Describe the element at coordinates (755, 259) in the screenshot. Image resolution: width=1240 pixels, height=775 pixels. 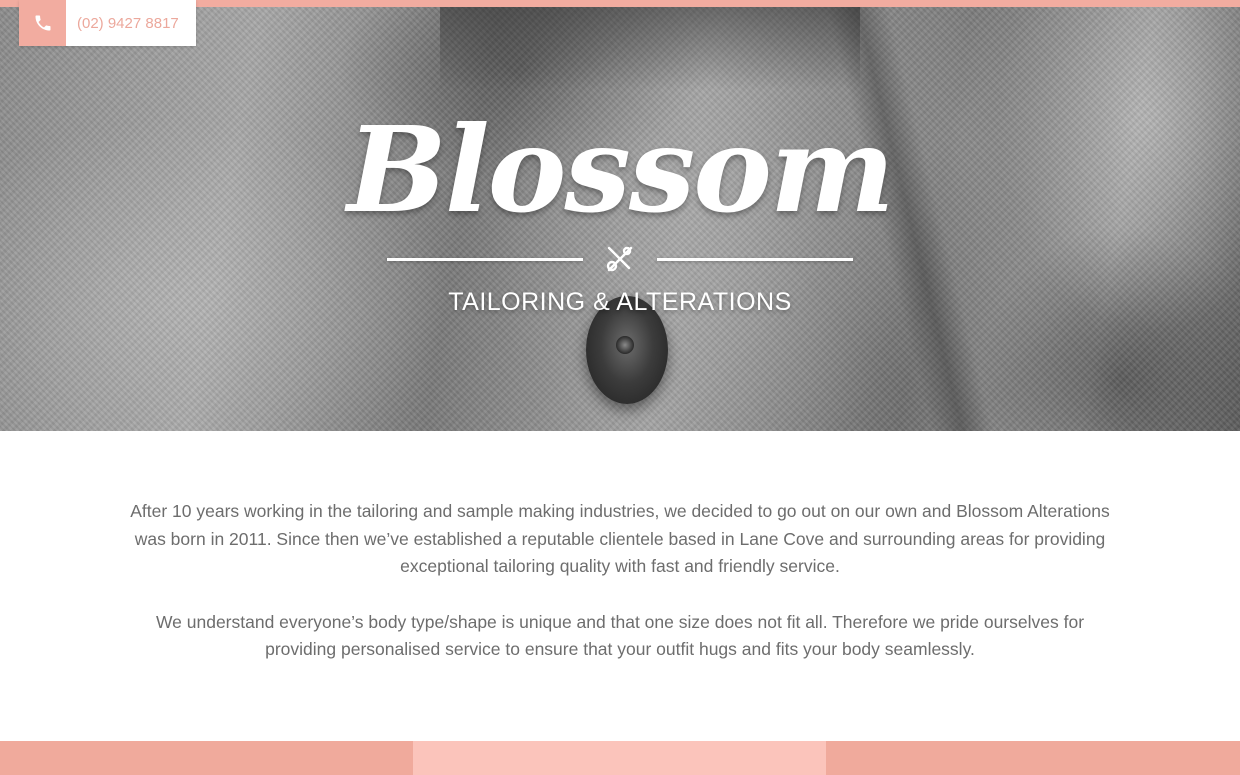
I see `divider-line-right` at that location.